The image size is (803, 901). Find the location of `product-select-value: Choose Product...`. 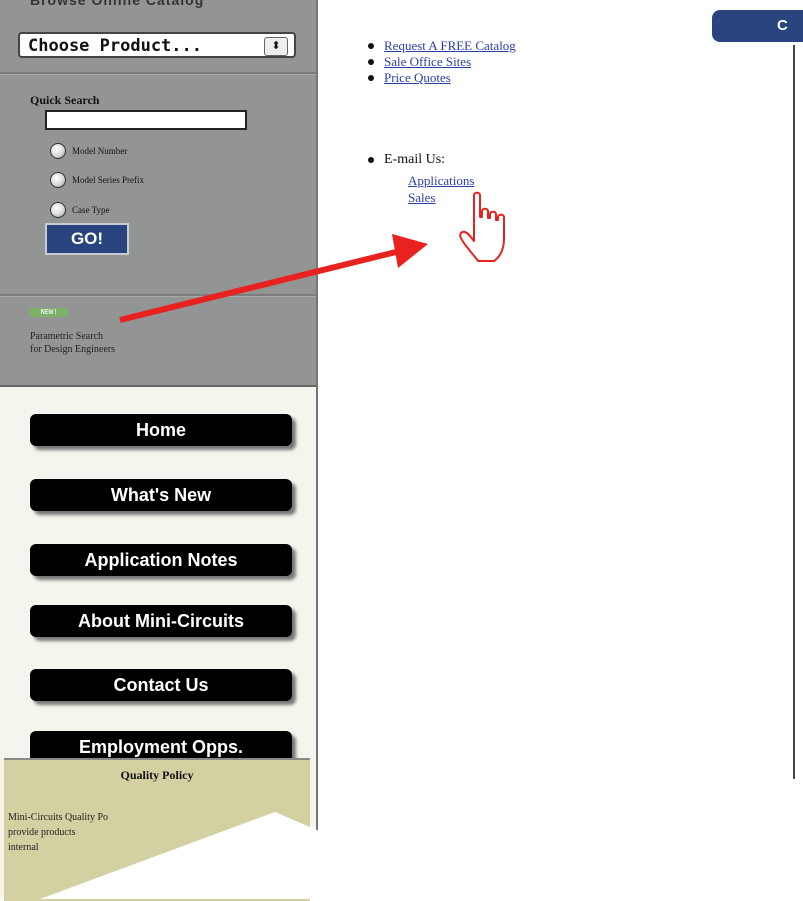

product-select-value: Choose Product... is located at coordinates (115, 46).